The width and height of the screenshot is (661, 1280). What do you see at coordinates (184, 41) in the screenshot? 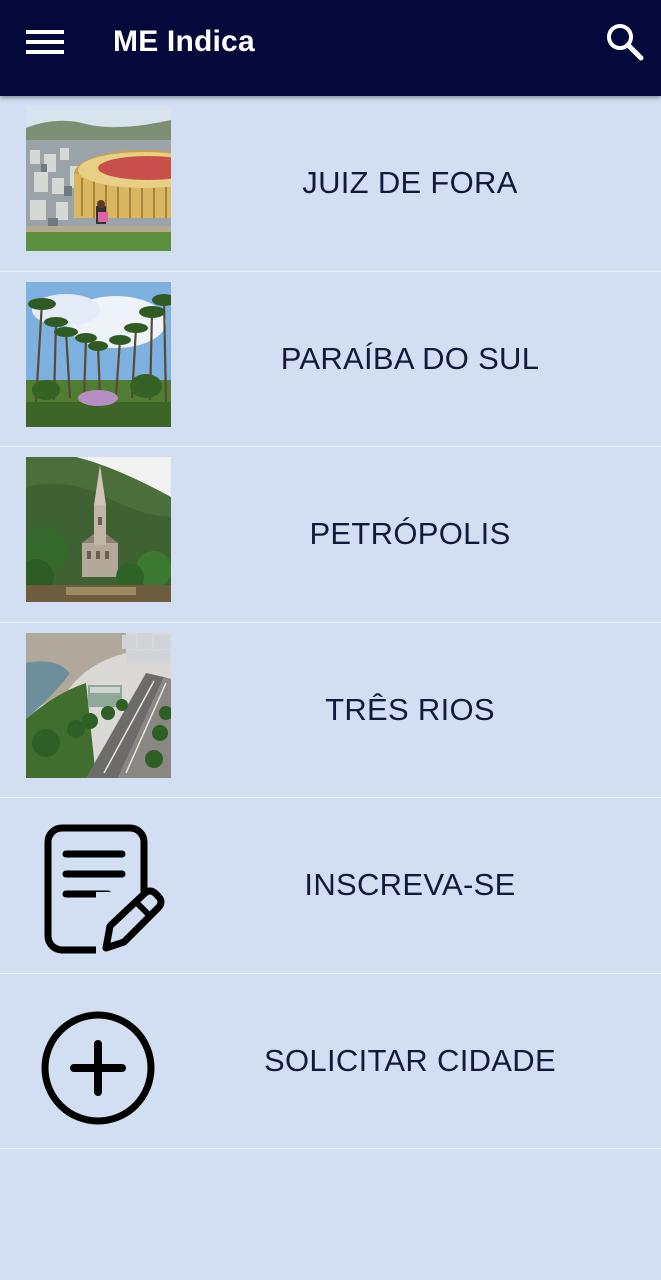
I see `app-title: ME Indica` at bounding box center [184, 41].